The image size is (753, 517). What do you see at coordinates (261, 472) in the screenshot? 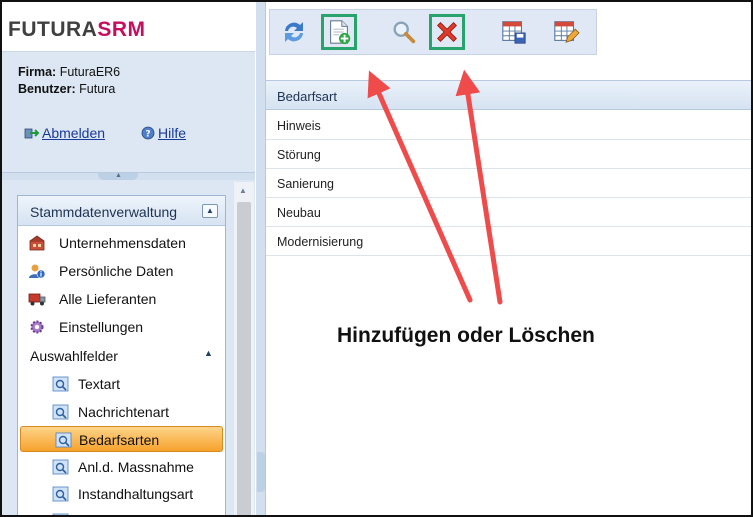
I see `splitter-tab` at bounding box center [261, 472].